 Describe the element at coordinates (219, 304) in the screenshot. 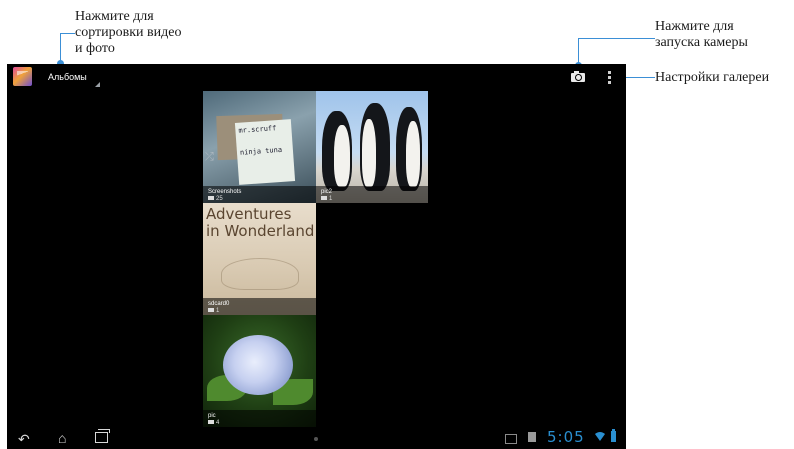

I see `album-name: sdcard0` at that location.